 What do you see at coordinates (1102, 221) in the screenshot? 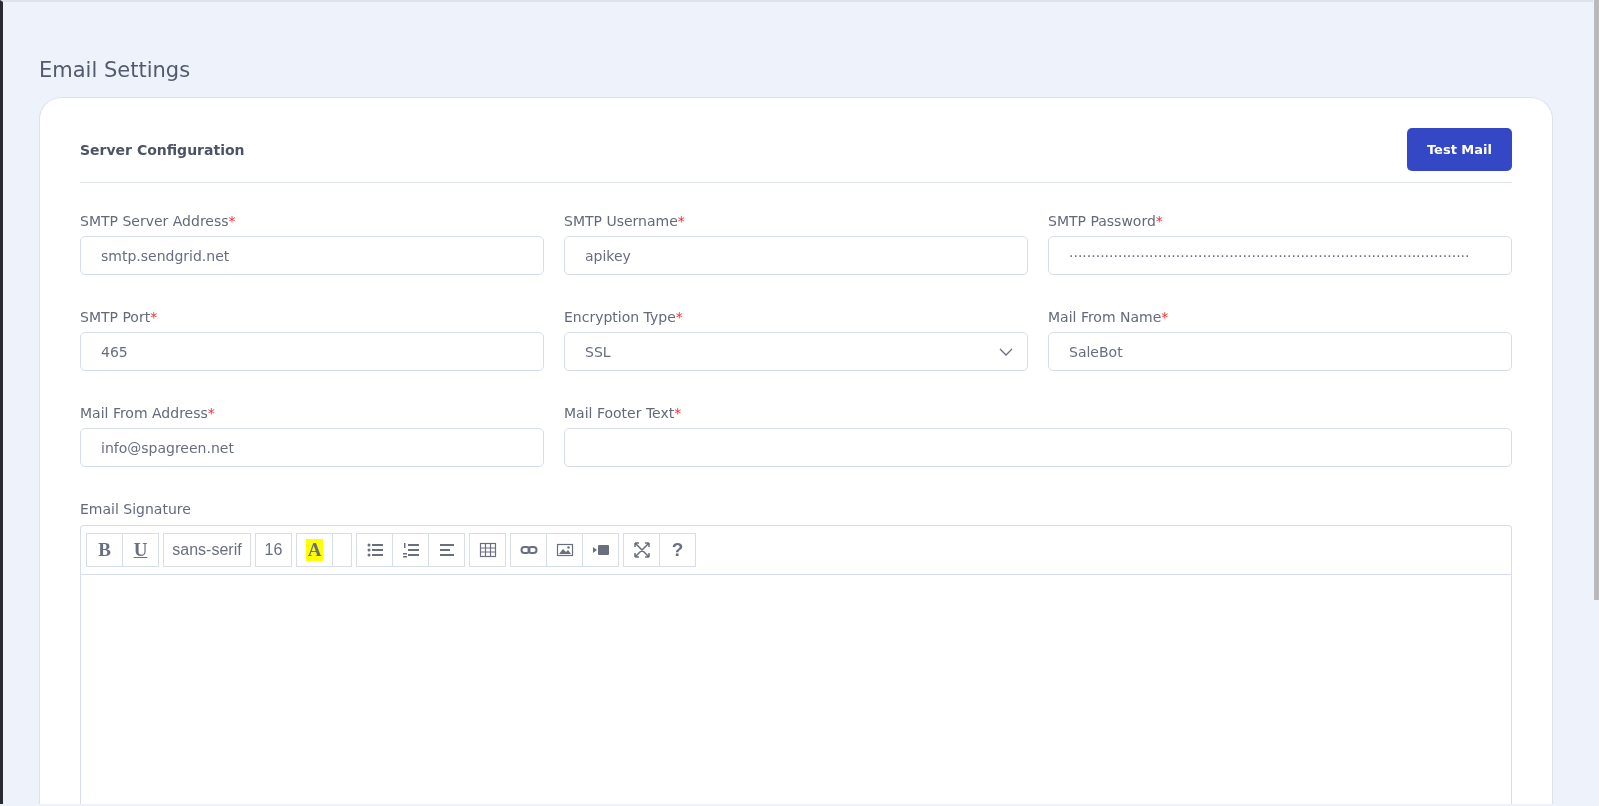
I see `field-label: SMTP Password` at bounding box center [1102, 221].